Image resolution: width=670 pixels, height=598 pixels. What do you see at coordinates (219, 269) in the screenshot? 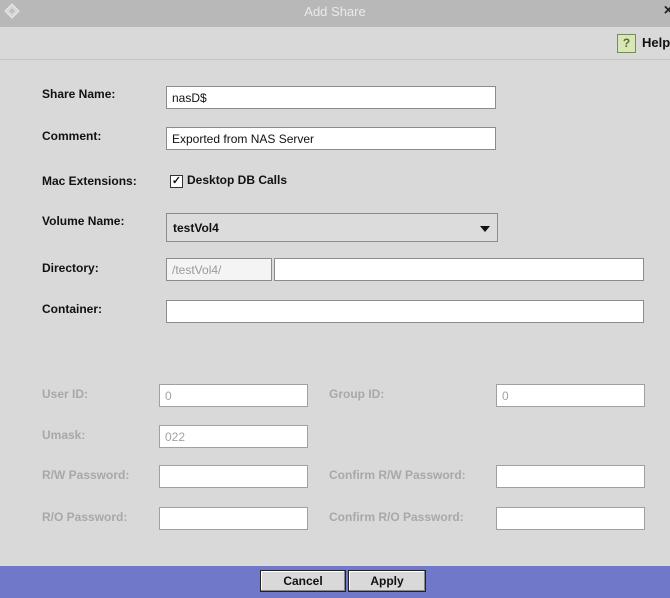
I see `directory-prefix-field: /testVol4/` at bounding box center [219, 269].